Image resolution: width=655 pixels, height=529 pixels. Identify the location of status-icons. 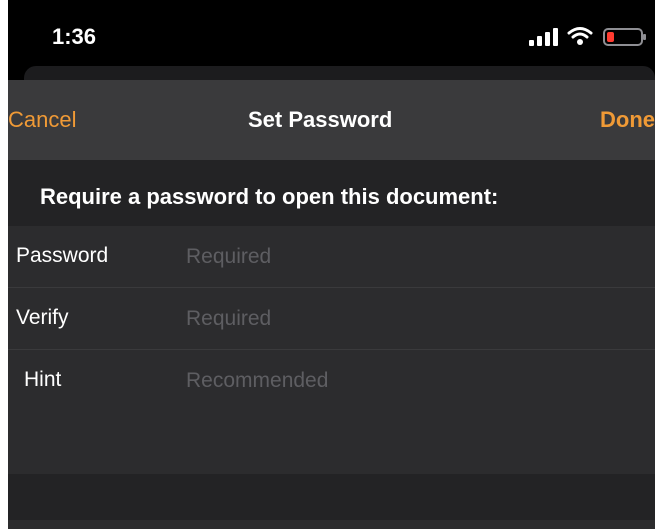
(585, 36).